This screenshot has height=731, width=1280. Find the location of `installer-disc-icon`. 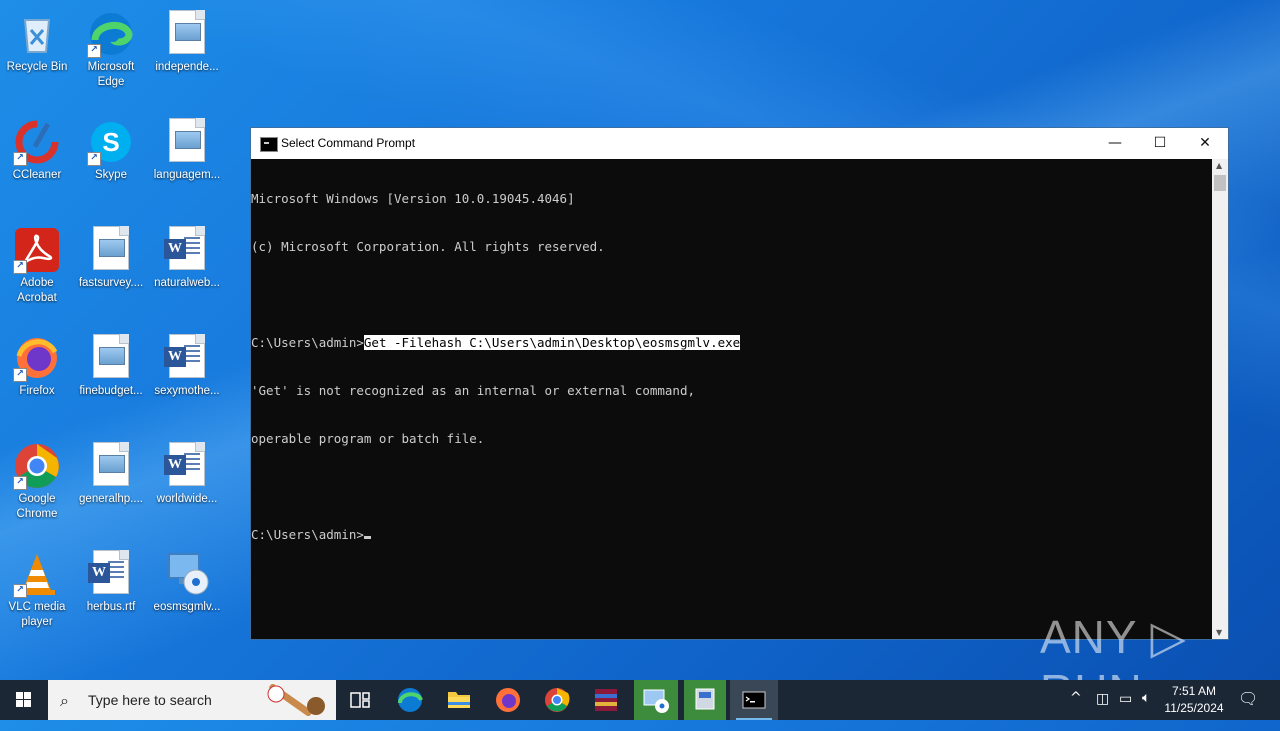

installer-disc-icon is located at coordinates (187, 574).